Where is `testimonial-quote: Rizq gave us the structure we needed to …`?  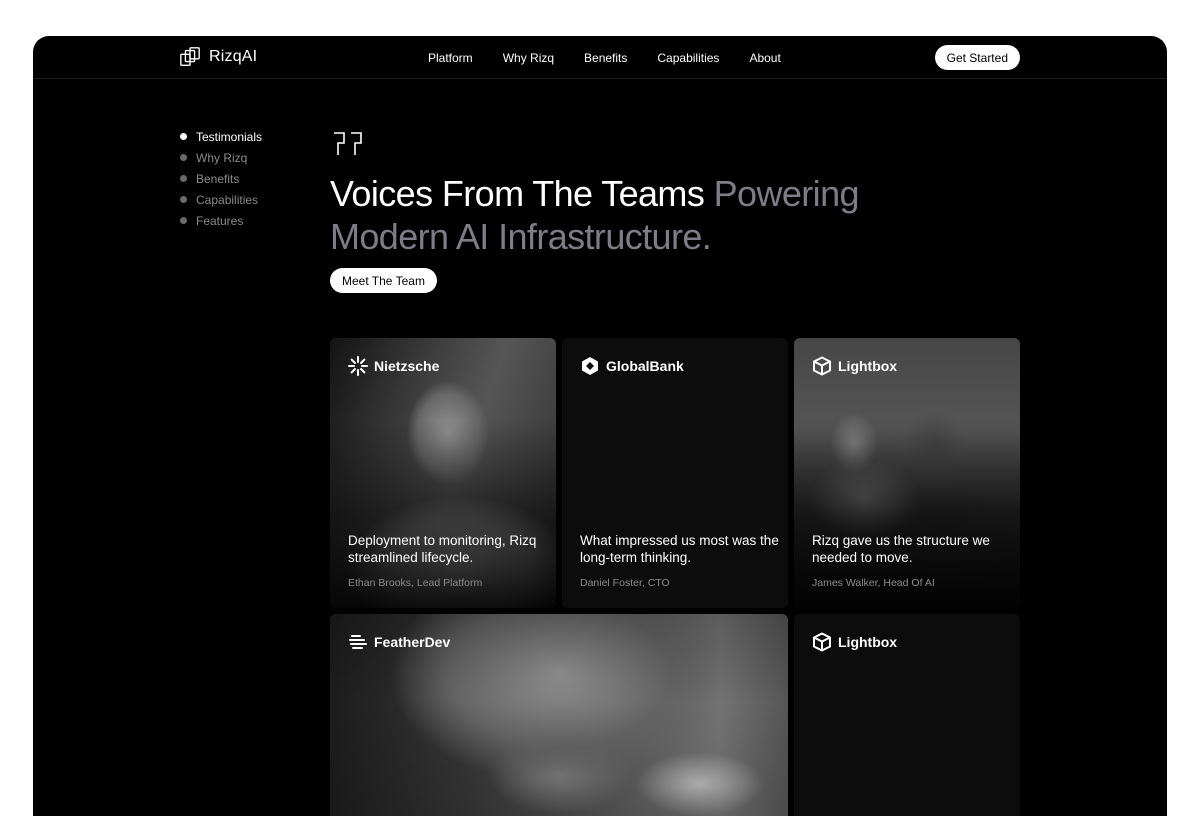 testimonial-quote: Rizq gave us the structure we needed to … is located at coordinates (901, 549).